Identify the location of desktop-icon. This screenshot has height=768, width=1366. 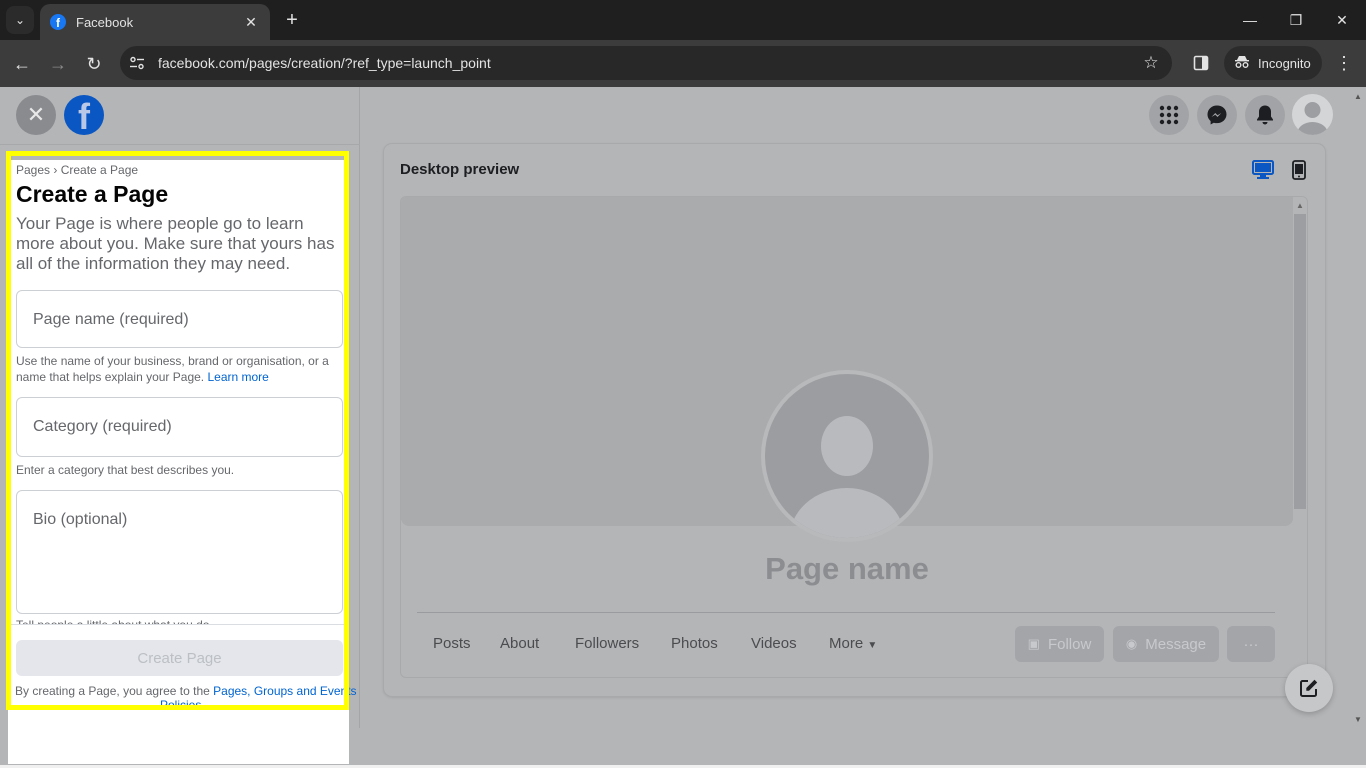
(1263, 169).